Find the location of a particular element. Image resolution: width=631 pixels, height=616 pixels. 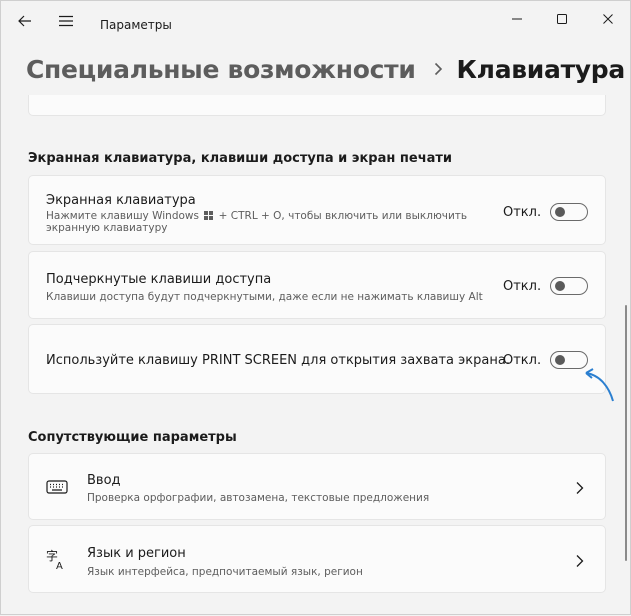

language-icon: 字 A is located at coordinates (54, 559).